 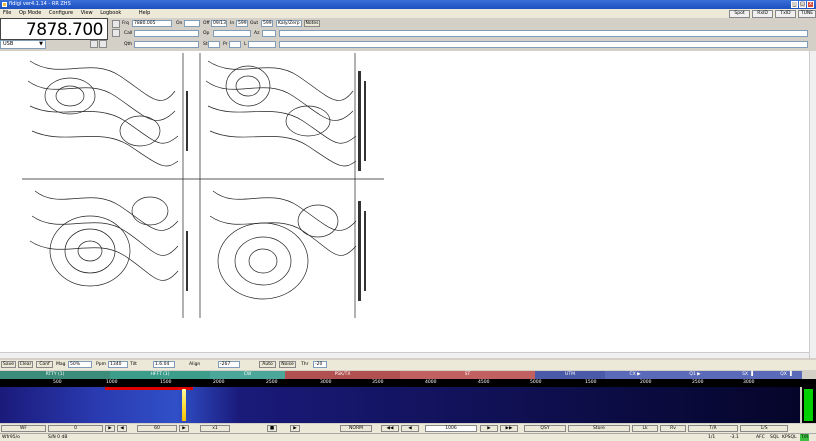 What do you see at coordinates (128, 33) in the screenshot?
I see `call-label: Call` at bounding box center [128, 33].